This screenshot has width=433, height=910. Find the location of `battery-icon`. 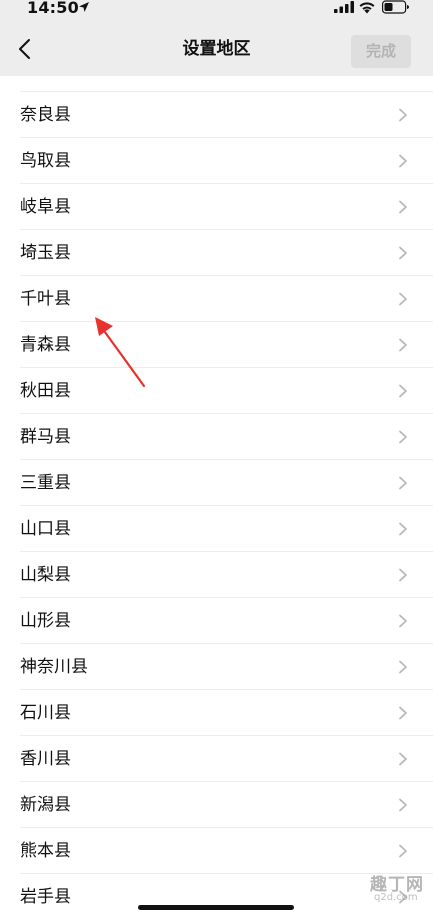

battery-icon is located at coordinates (395, 7).